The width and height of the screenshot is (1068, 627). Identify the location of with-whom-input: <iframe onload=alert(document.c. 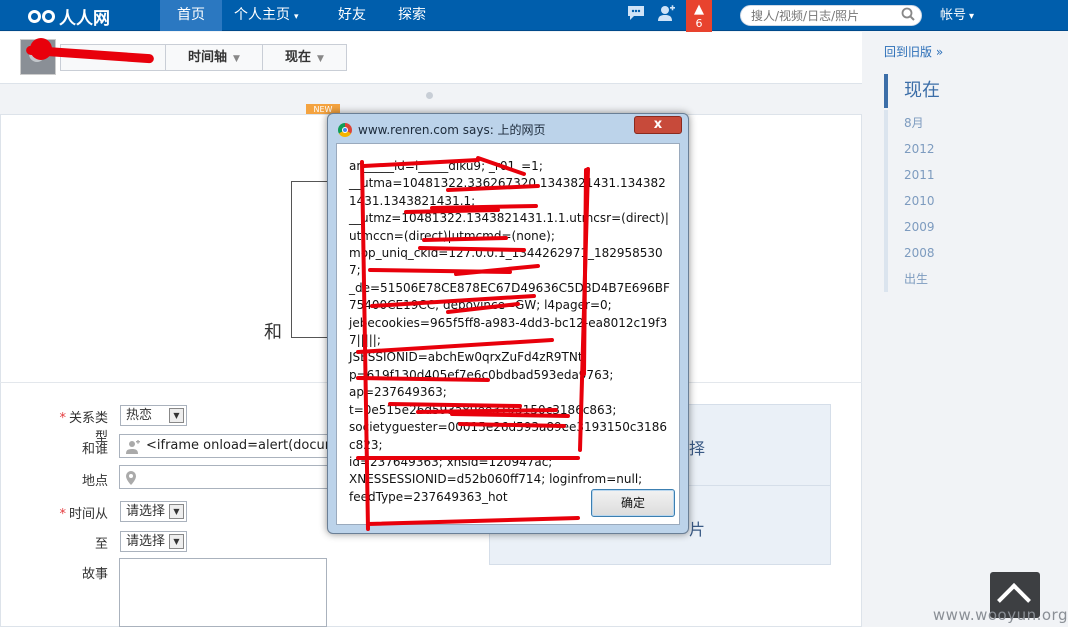
(224, 446).